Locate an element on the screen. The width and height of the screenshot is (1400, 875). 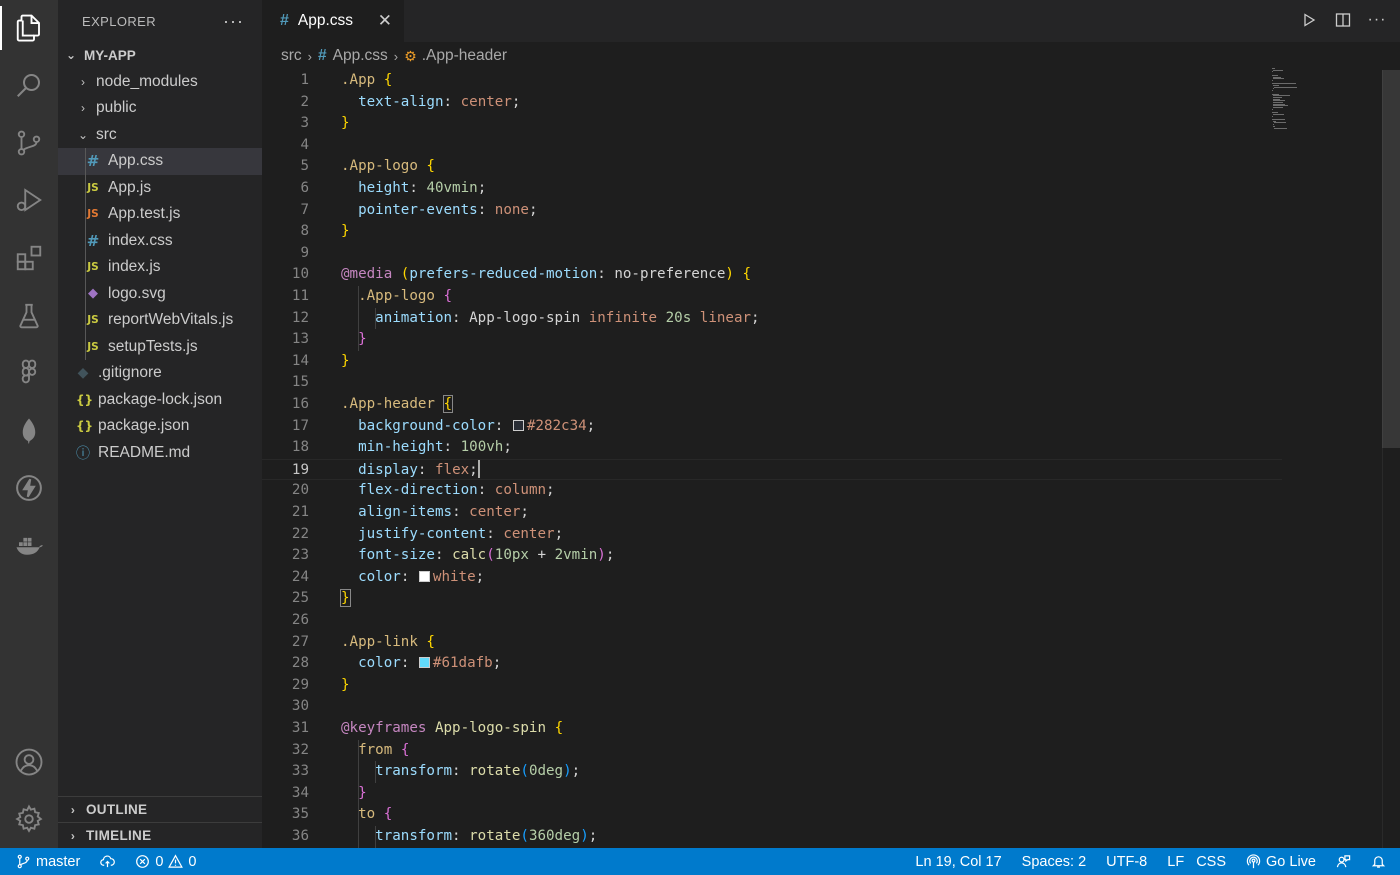
code-line: 8} is located at coordinates (772, 232).